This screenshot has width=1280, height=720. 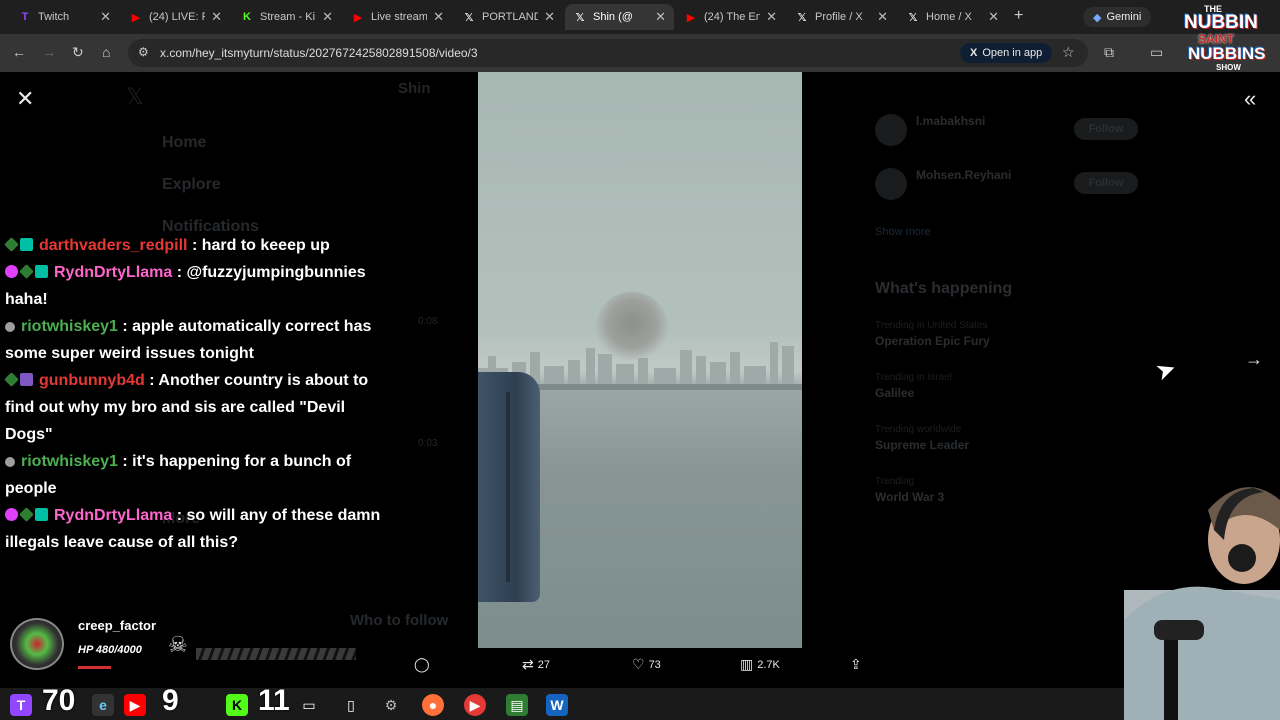 I want to click on open-in-app-label: Open in app, so click(x=1012, y=53).